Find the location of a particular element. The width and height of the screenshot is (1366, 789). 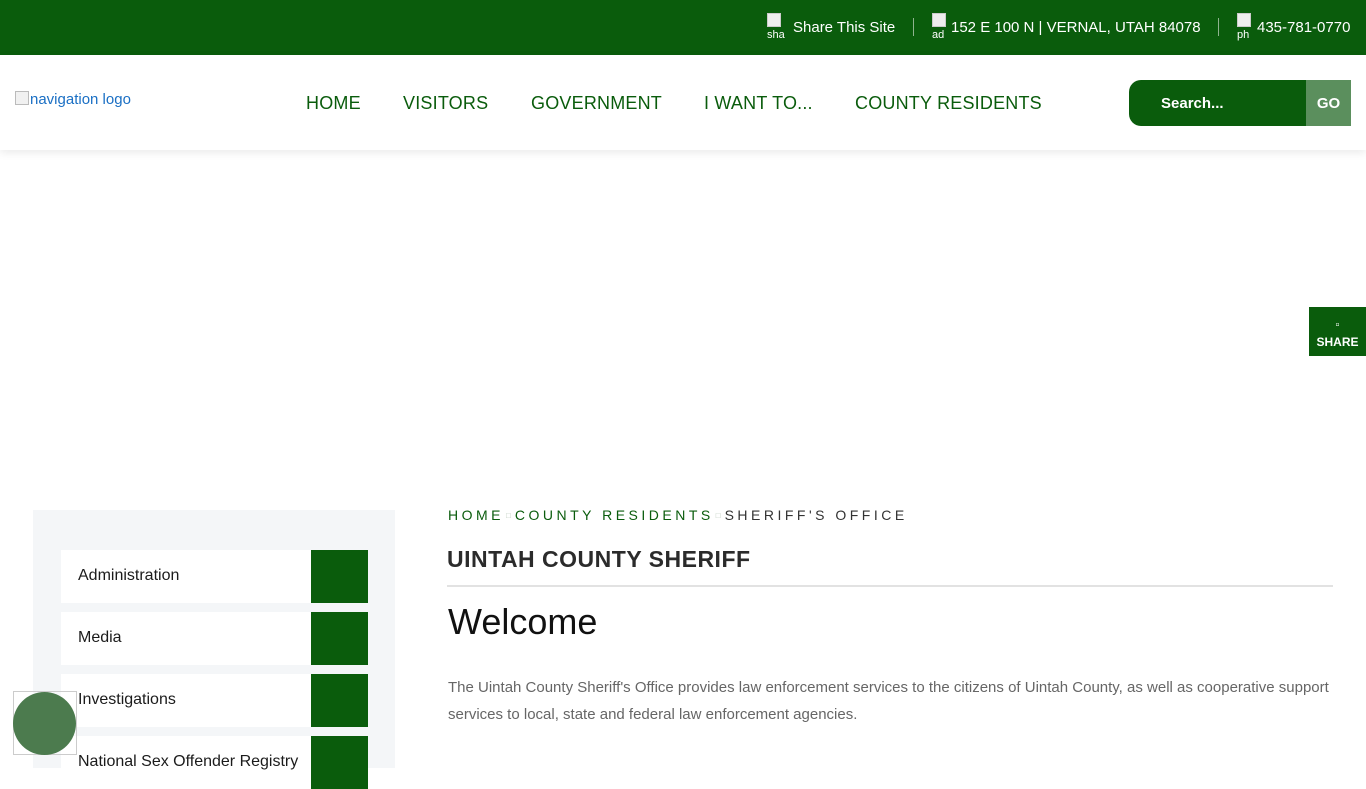

share-icon: ▫ is located at coordinates (1337, 325).